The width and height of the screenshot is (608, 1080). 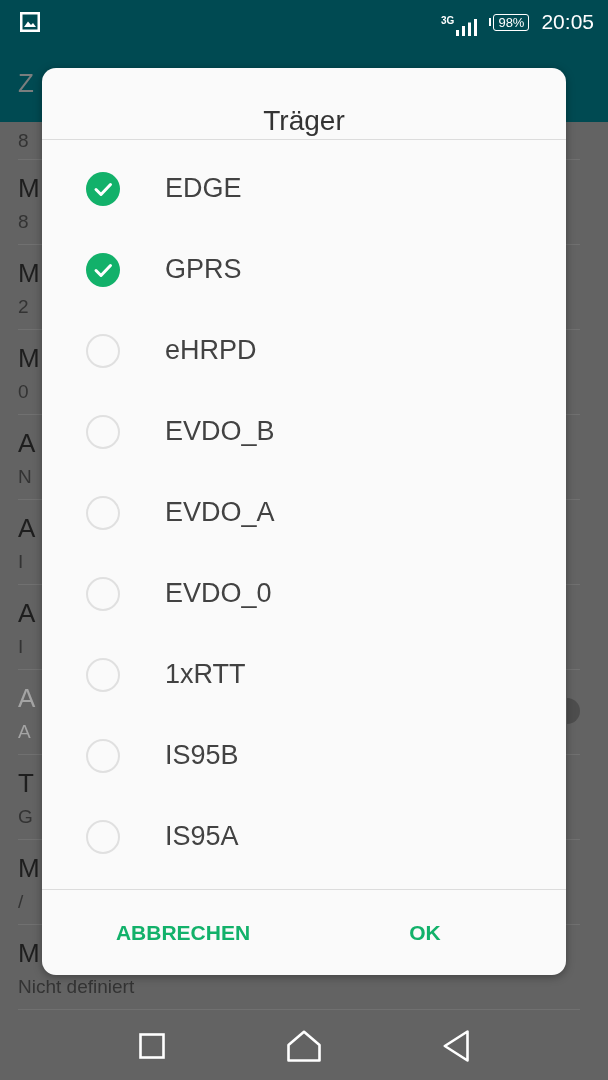 What do you see at coordinates (456, 1046) in the screenshot?
I see `back-icon` at bounding box center [456, 1046].